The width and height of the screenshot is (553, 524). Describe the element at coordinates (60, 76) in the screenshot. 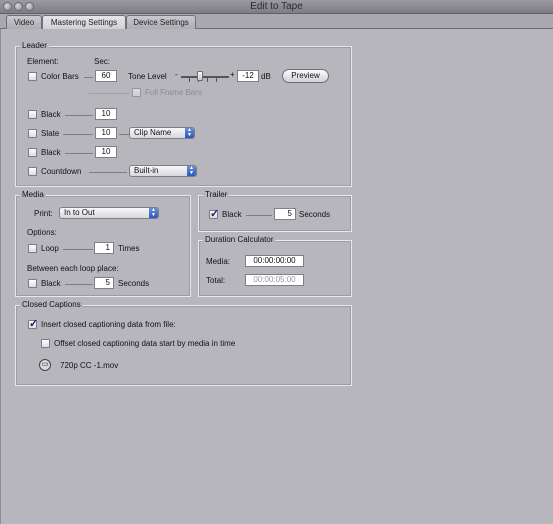

I see `color-bars-label: Color Bars` at that location.